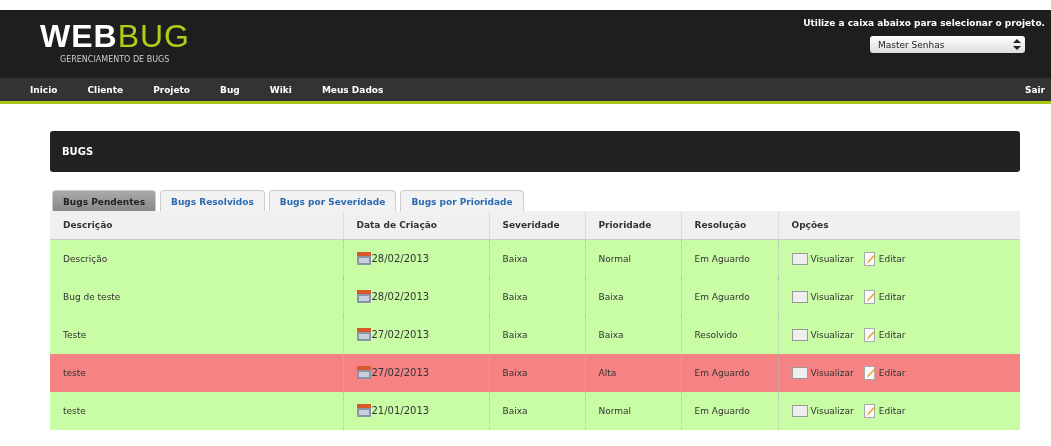 Image resolution: width=1051 pixels, height=446 pixels. Describe the element at coordinates (85, 259) in the screenshot. I see `table-cell: Descrição` at that location.